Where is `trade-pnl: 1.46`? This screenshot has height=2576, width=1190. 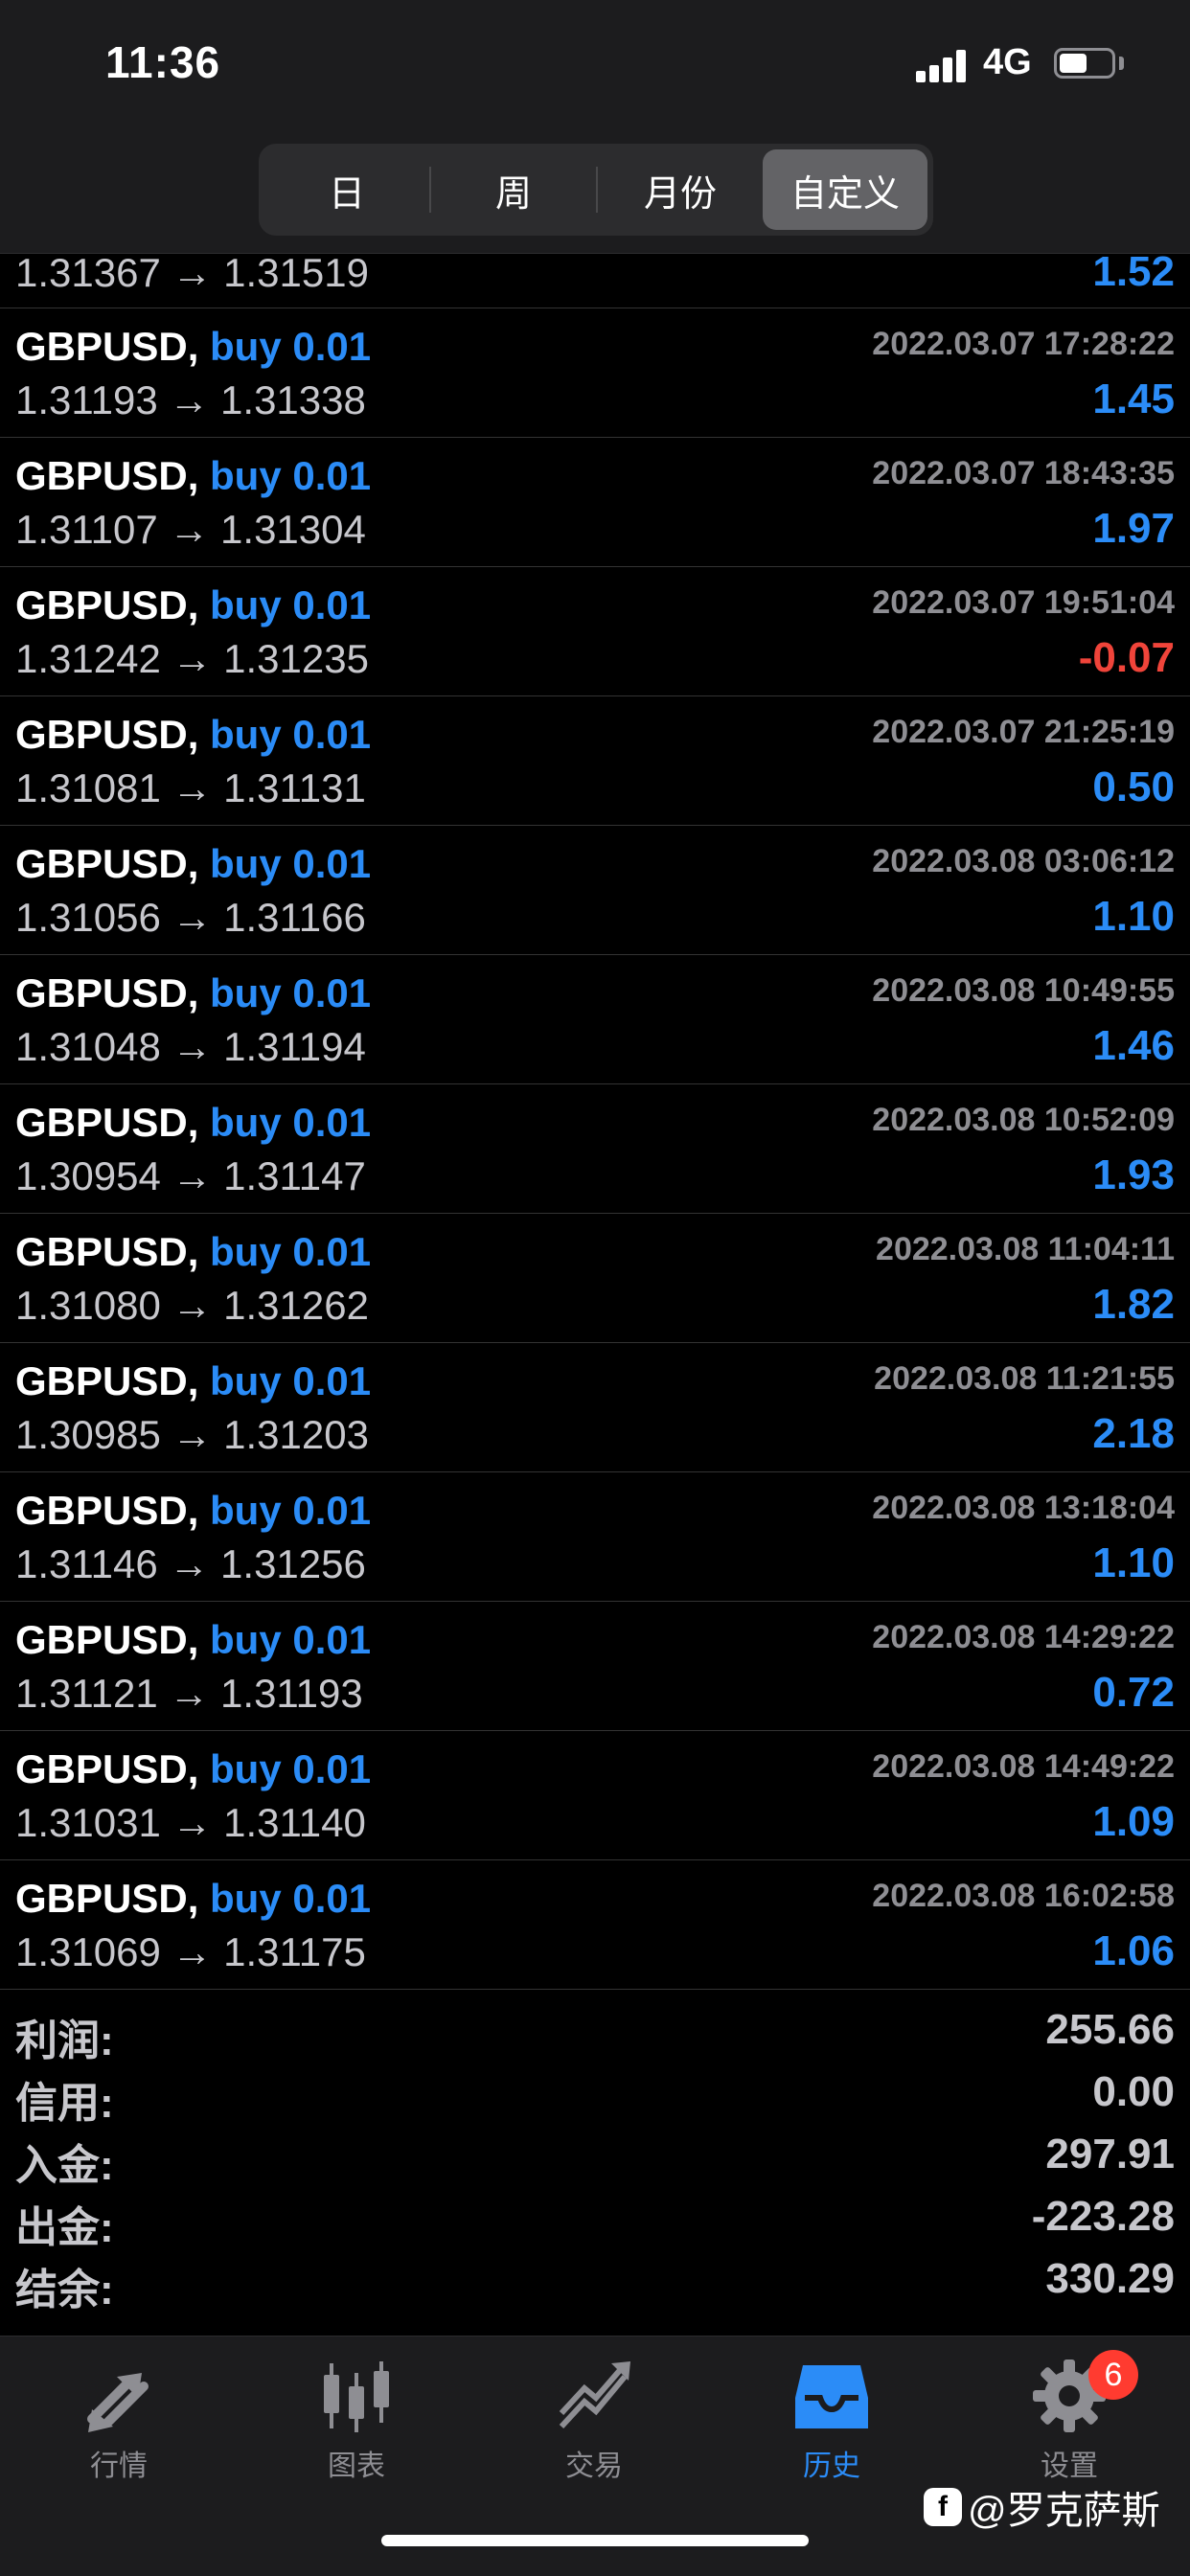
trade-pnl: 1.46 is located at coordinates (1133, 1045).